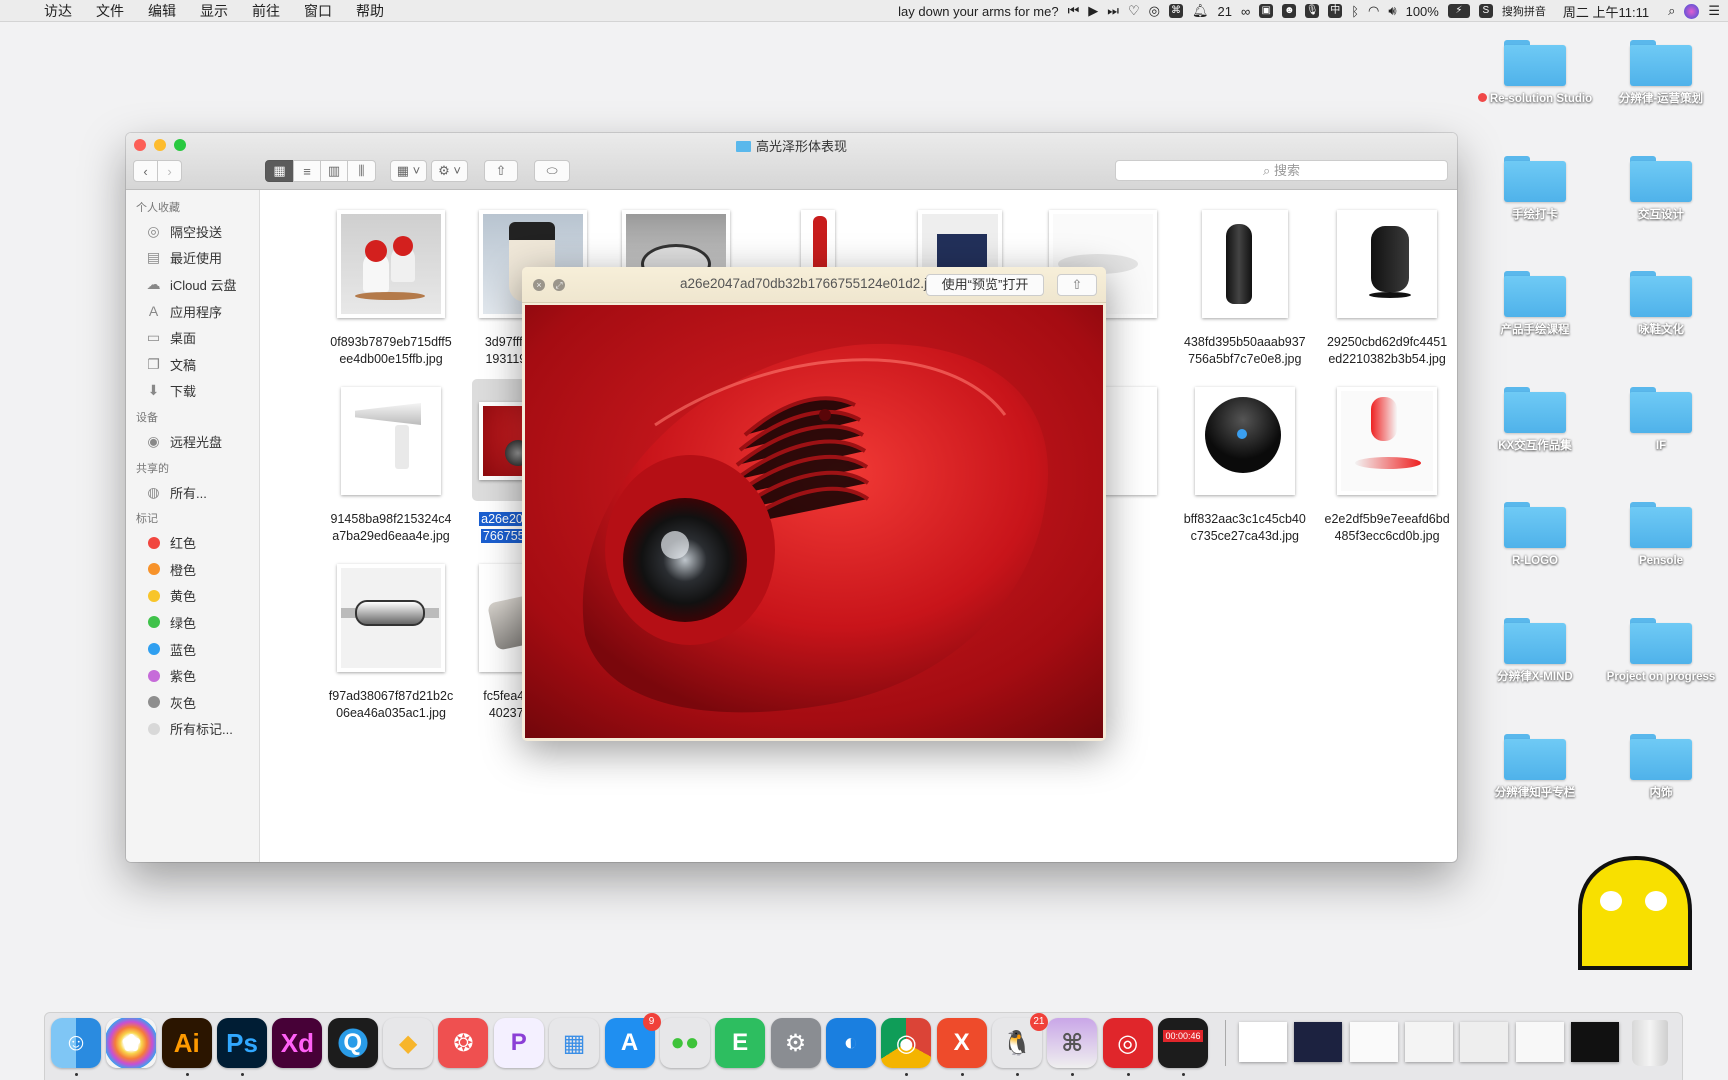 The width and height of the screenshot is (1728, 1080). What do you see at coordinates (559, 285) in the screenshot?
I see `fullscreen-icon: ⤢` at bounding box center [559, 285].